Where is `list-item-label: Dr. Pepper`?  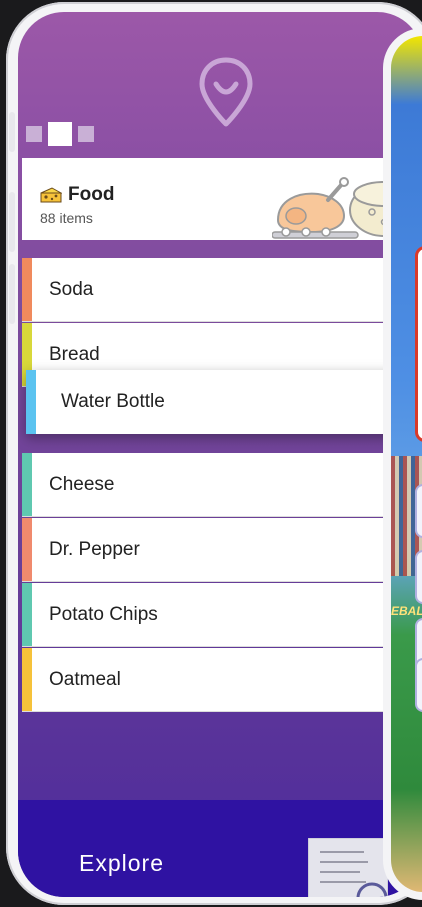 list-item-label: Dr. Pepper is located at coordinates (94, 549).